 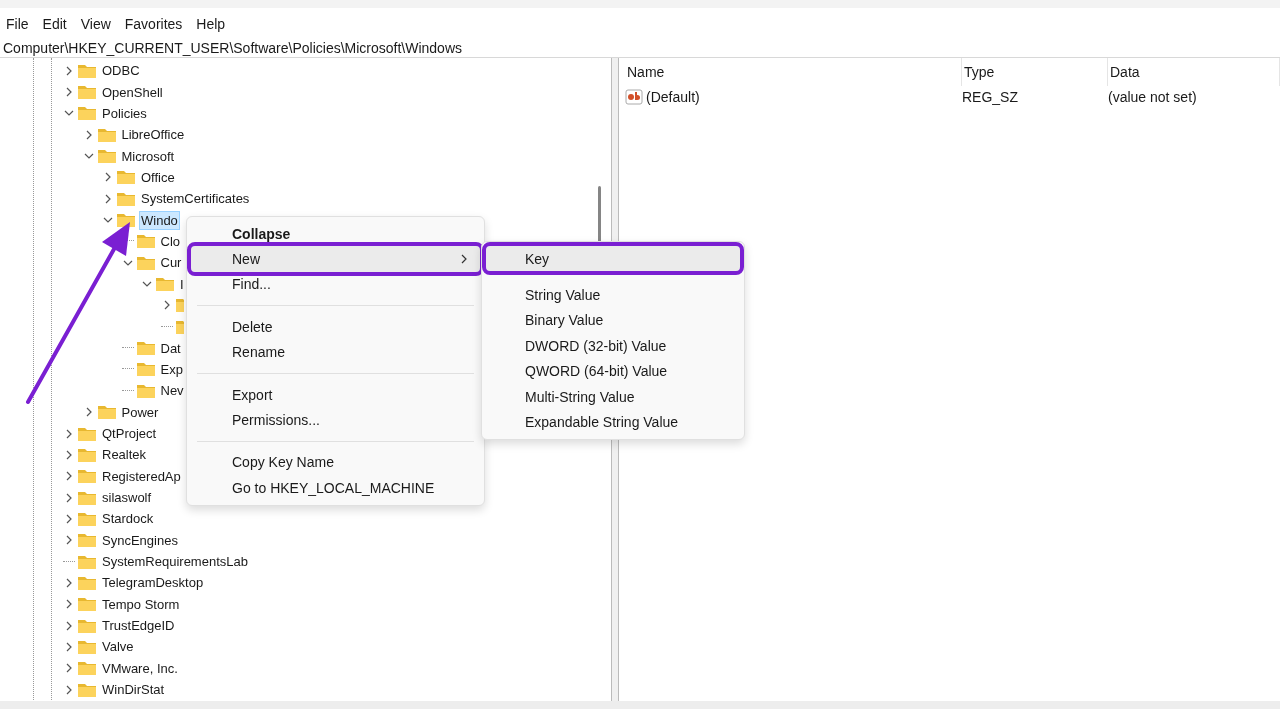 I want to click on table-cell-text: REG_SZ, so click(x=990, y=97).